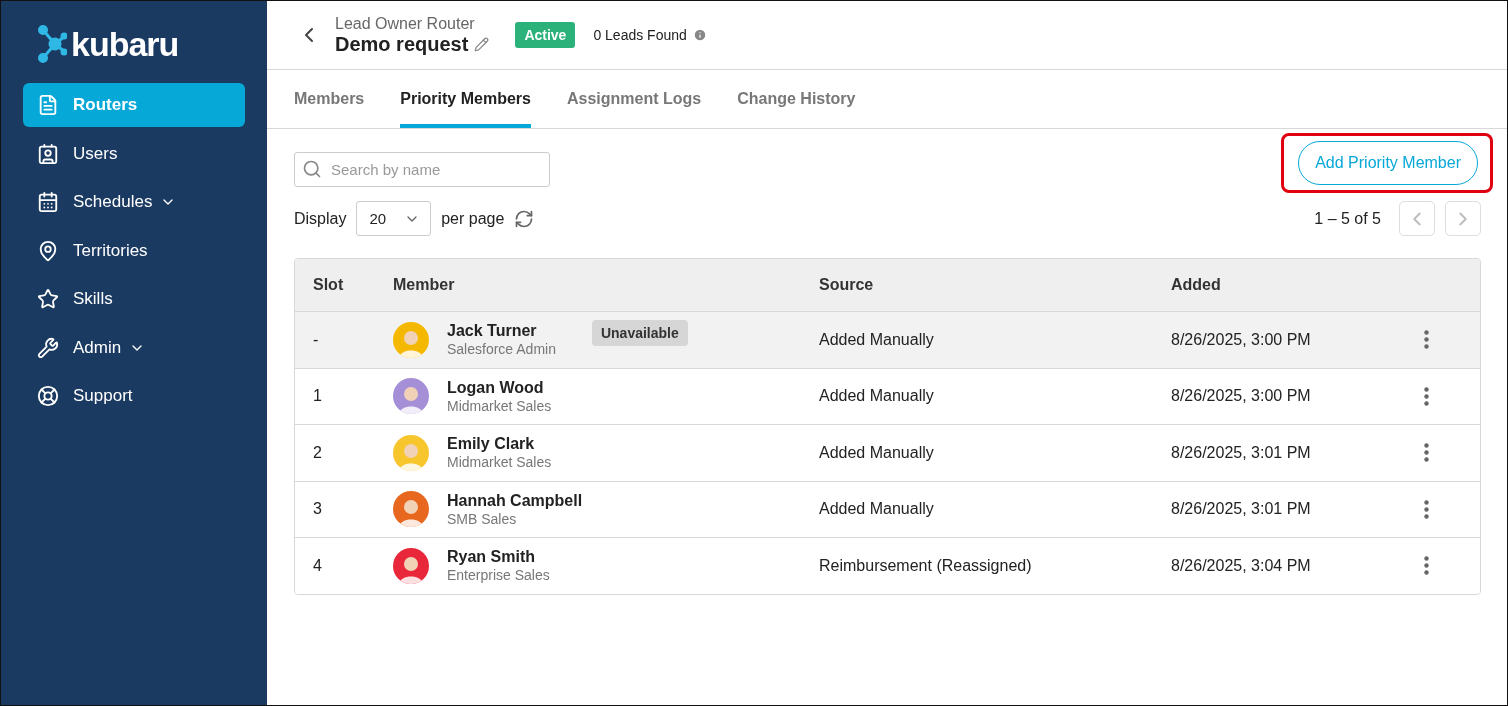 This screenshot has width=1508, height=706. I want to click on per-page-label: per page, so click(473, 218).